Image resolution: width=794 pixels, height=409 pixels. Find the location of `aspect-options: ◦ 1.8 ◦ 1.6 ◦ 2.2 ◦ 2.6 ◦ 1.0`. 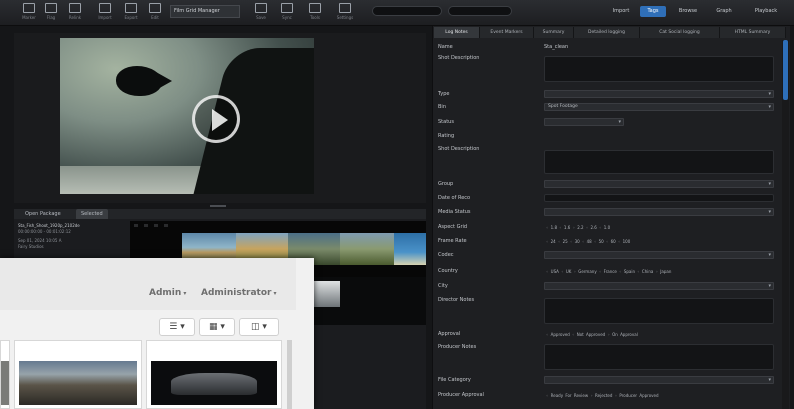

aspect-options: ◦ 1.8 ◦ 1.6 ◦ 2.2 ◦ 2.6 ◦ 1.0 is located at coordinates (578, 227).